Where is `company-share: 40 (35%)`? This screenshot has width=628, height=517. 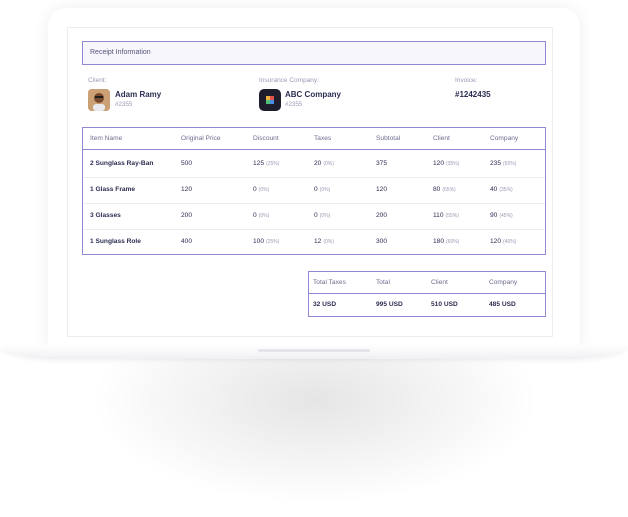 company-share: 40 (35%) is located at coordinates (501, 189).